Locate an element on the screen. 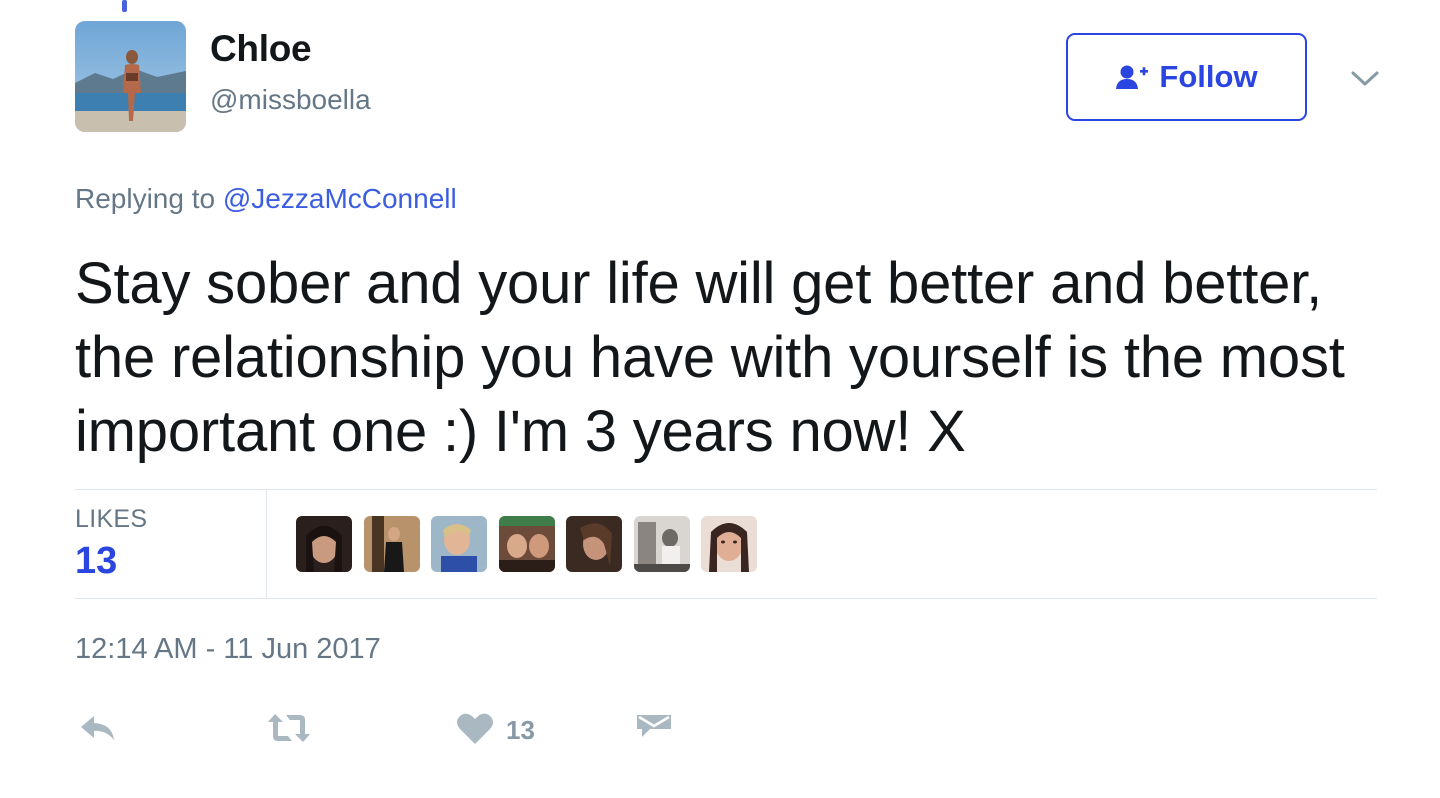 The height and width of the screenshot is (798, 1440). follow-button-label: Follow is located at coordinates (1208, 76).